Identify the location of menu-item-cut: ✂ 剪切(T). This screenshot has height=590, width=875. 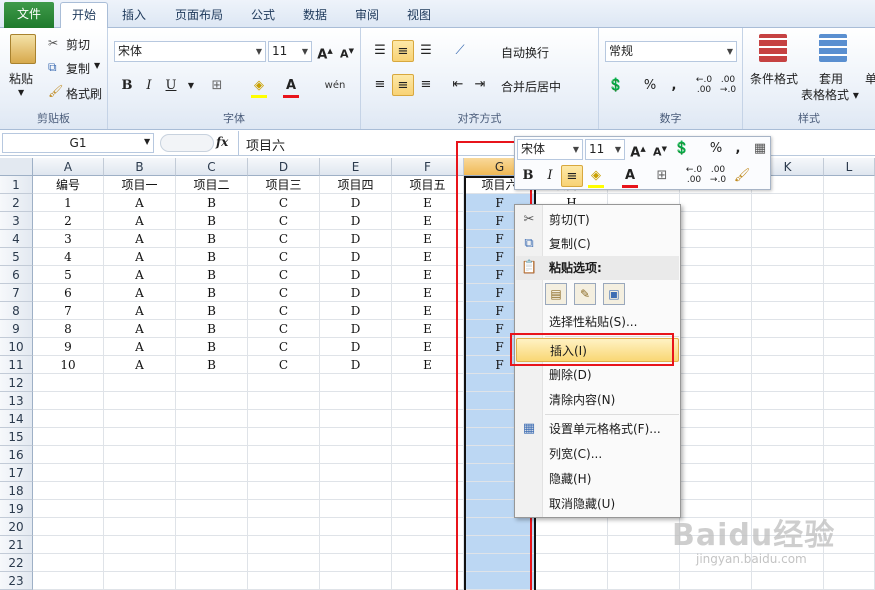
(597, 220).